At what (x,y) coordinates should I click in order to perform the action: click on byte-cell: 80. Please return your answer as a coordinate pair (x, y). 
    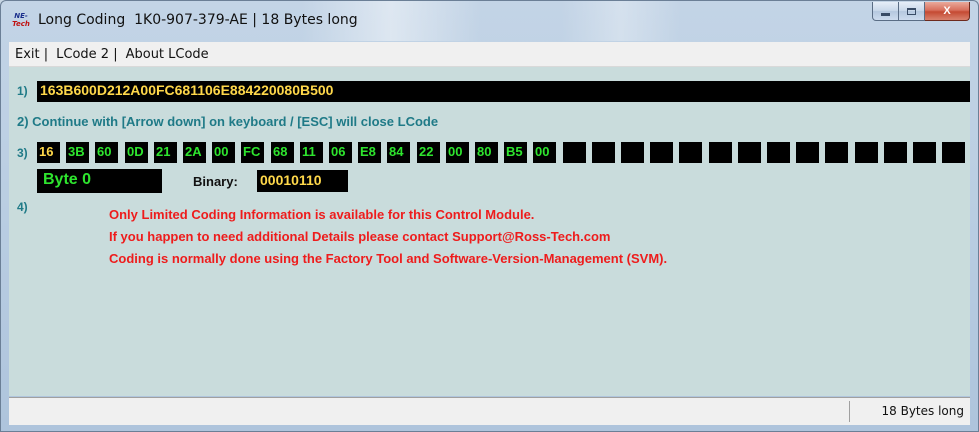
    Looking at the image, I should click on (486, 152).